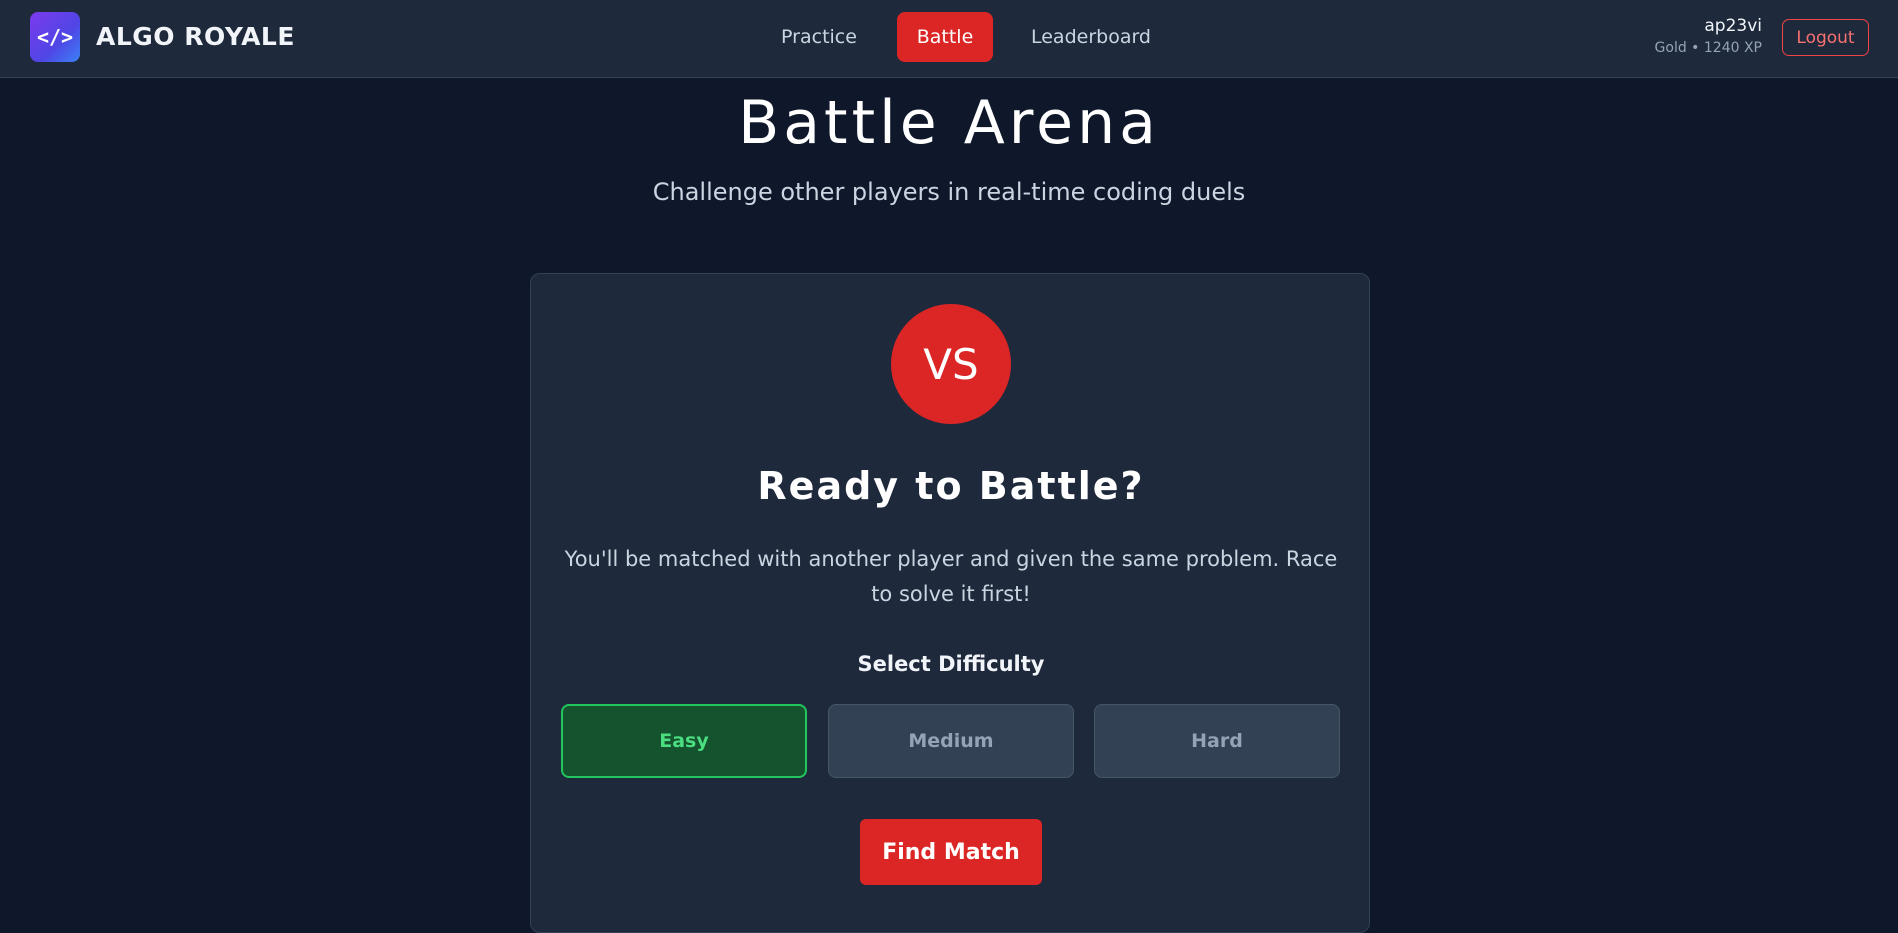 The height and width of the screenshot is (933, 1898). I want to click on username: ap23vi, so click(1733, 26).